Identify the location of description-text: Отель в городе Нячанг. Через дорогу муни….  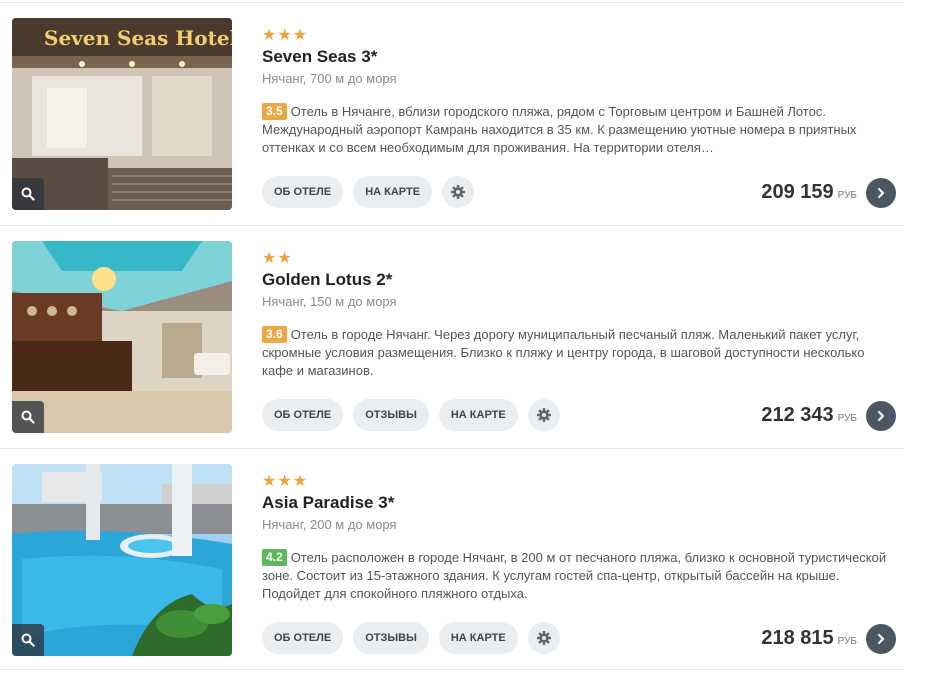
(563, 352).